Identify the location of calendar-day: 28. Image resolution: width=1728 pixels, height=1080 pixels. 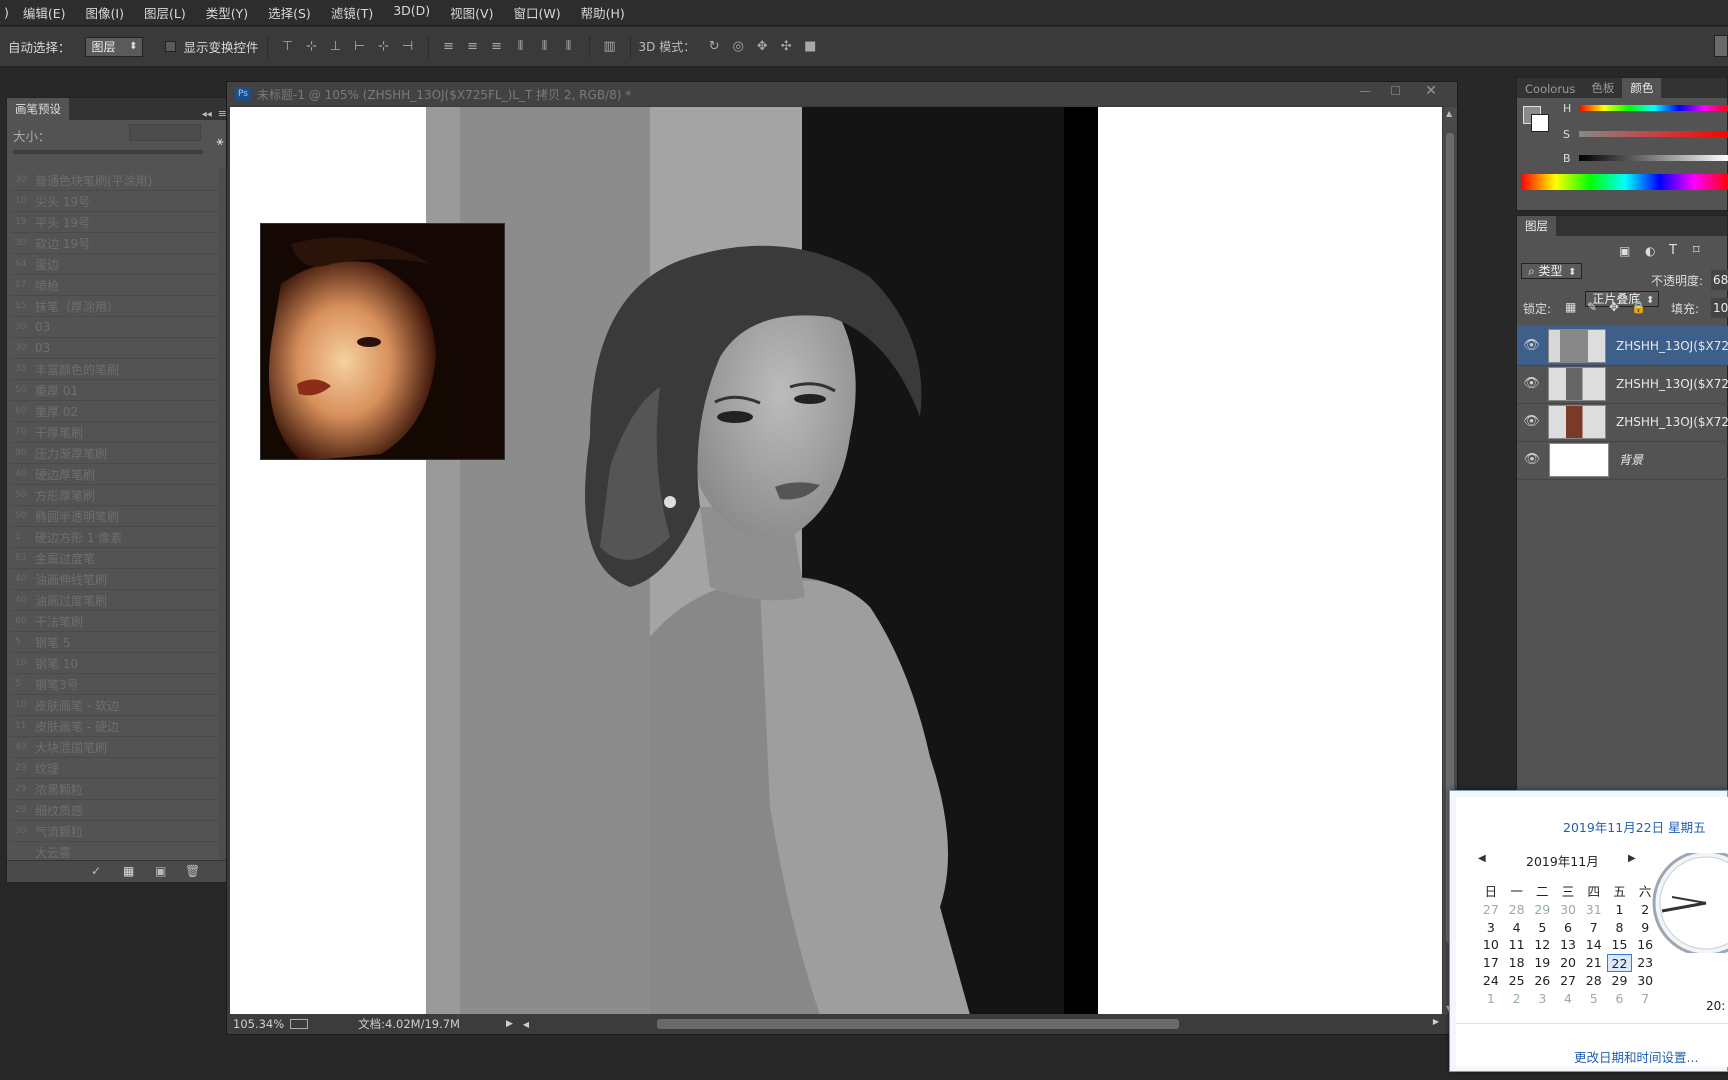
(1517, 910).